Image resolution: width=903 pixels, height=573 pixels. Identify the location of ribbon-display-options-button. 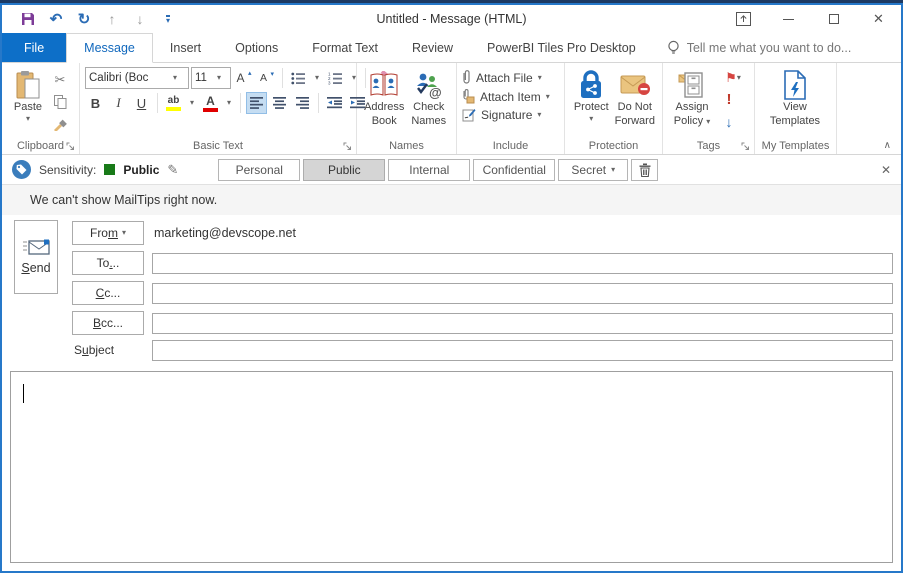
(743, 19).